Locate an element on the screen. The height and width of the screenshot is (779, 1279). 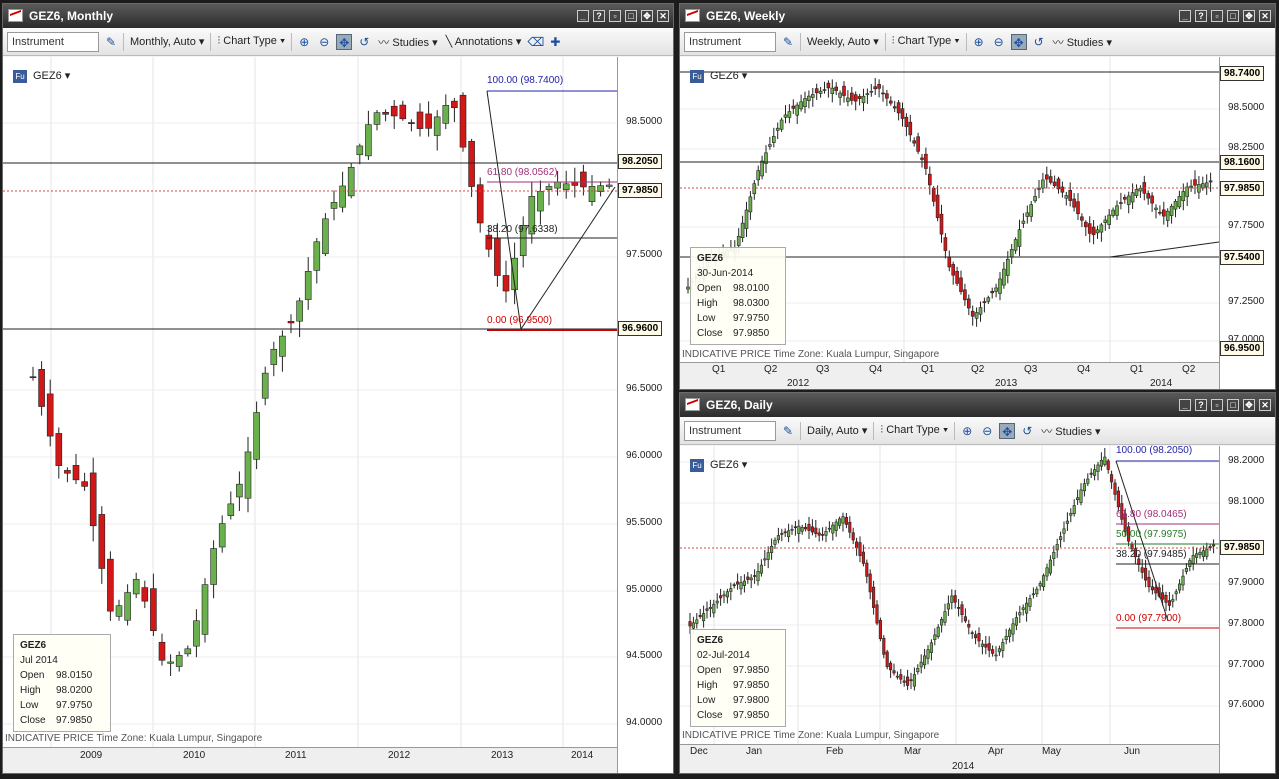
annotations-dropdown: ╲ Annotations ▾ is located at coordinates (484, 41).